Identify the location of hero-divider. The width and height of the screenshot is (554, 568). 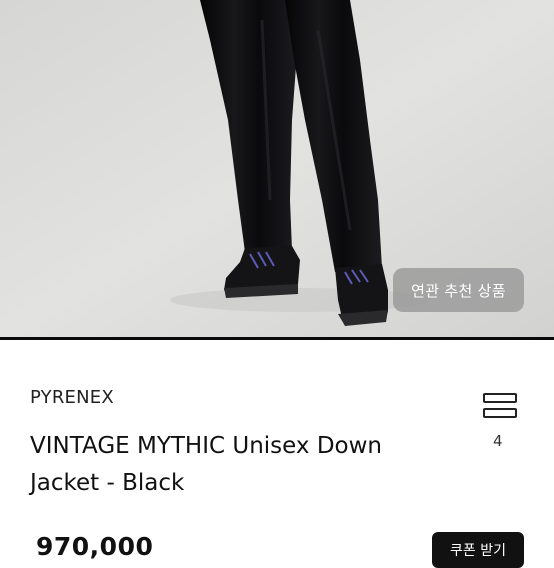
(277, 338).